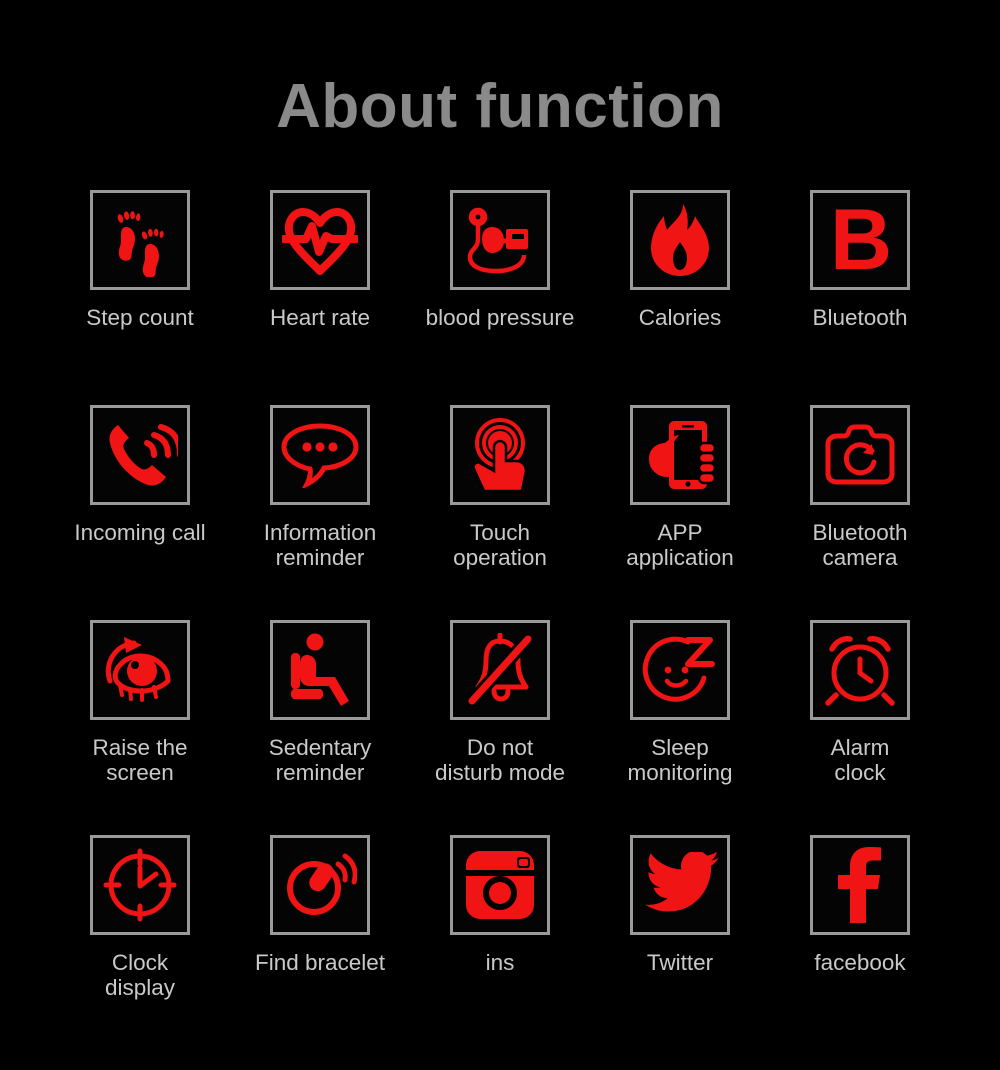  What do you see at coordinates (320, 545) in the screenshot?
I see `feature-label: Information reminder` at bounding box center [320, 545].